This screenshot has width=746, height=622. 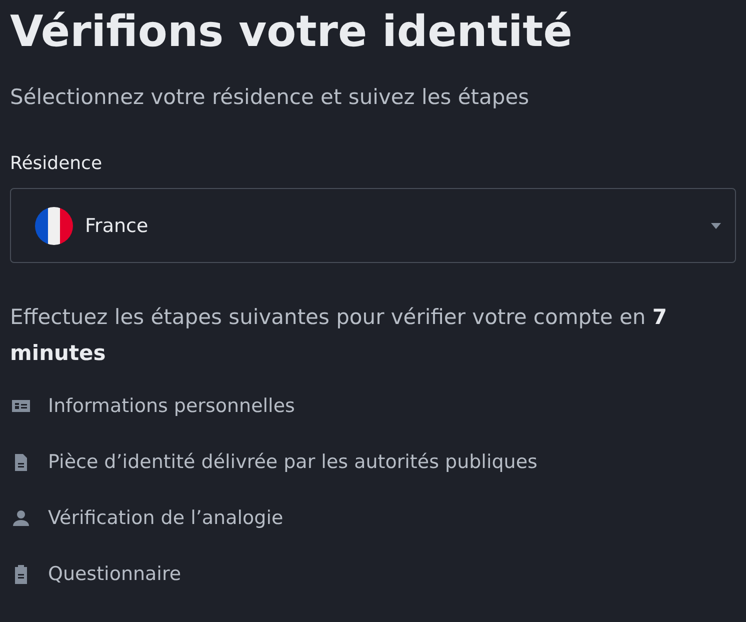 What do you see at coordinates (54, 225) in the screenshot?
I see `flag-icon` at bounding box center [54, 225].